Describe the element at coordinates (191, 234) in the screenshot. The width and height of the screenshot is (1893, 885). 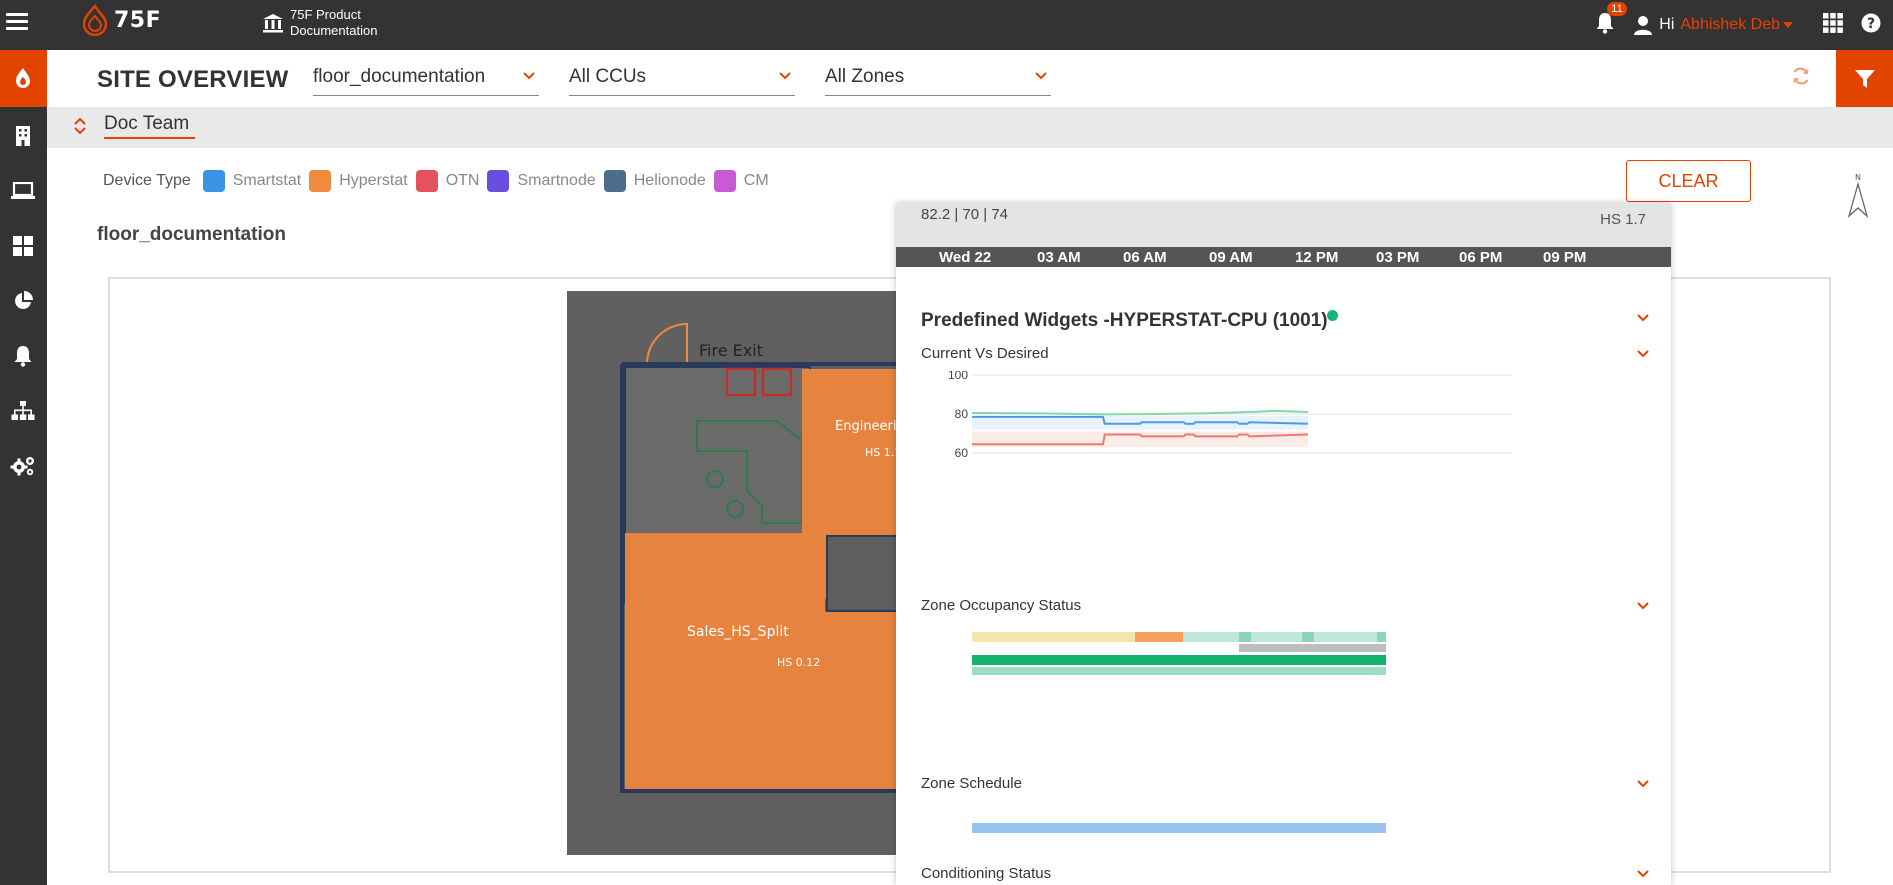
I see `floor-title: floor_documentation` at that location.